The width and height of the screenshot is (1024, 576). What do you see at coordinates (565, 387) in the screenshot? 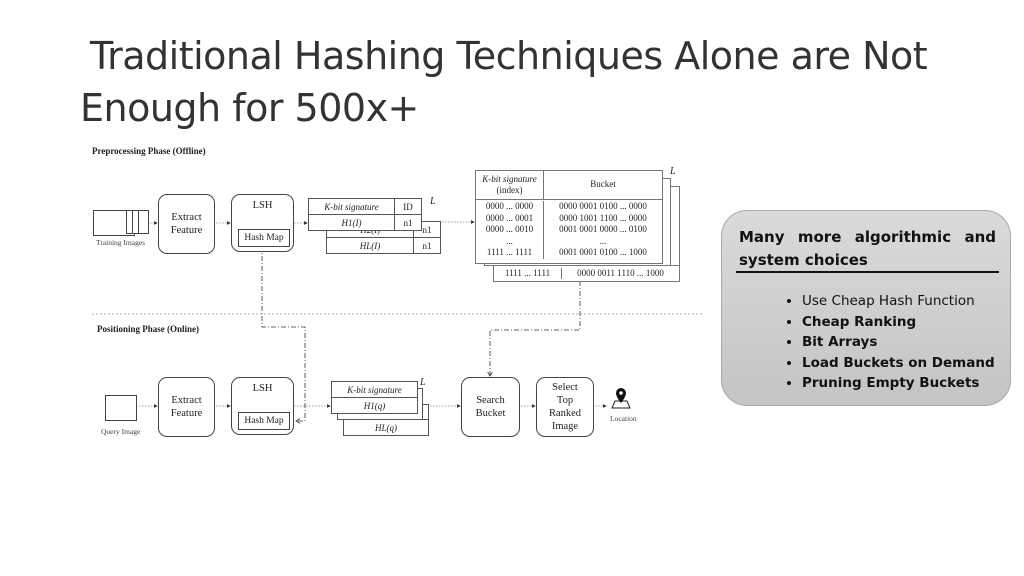
I see `label: Select` at bounding box center [565, 387].